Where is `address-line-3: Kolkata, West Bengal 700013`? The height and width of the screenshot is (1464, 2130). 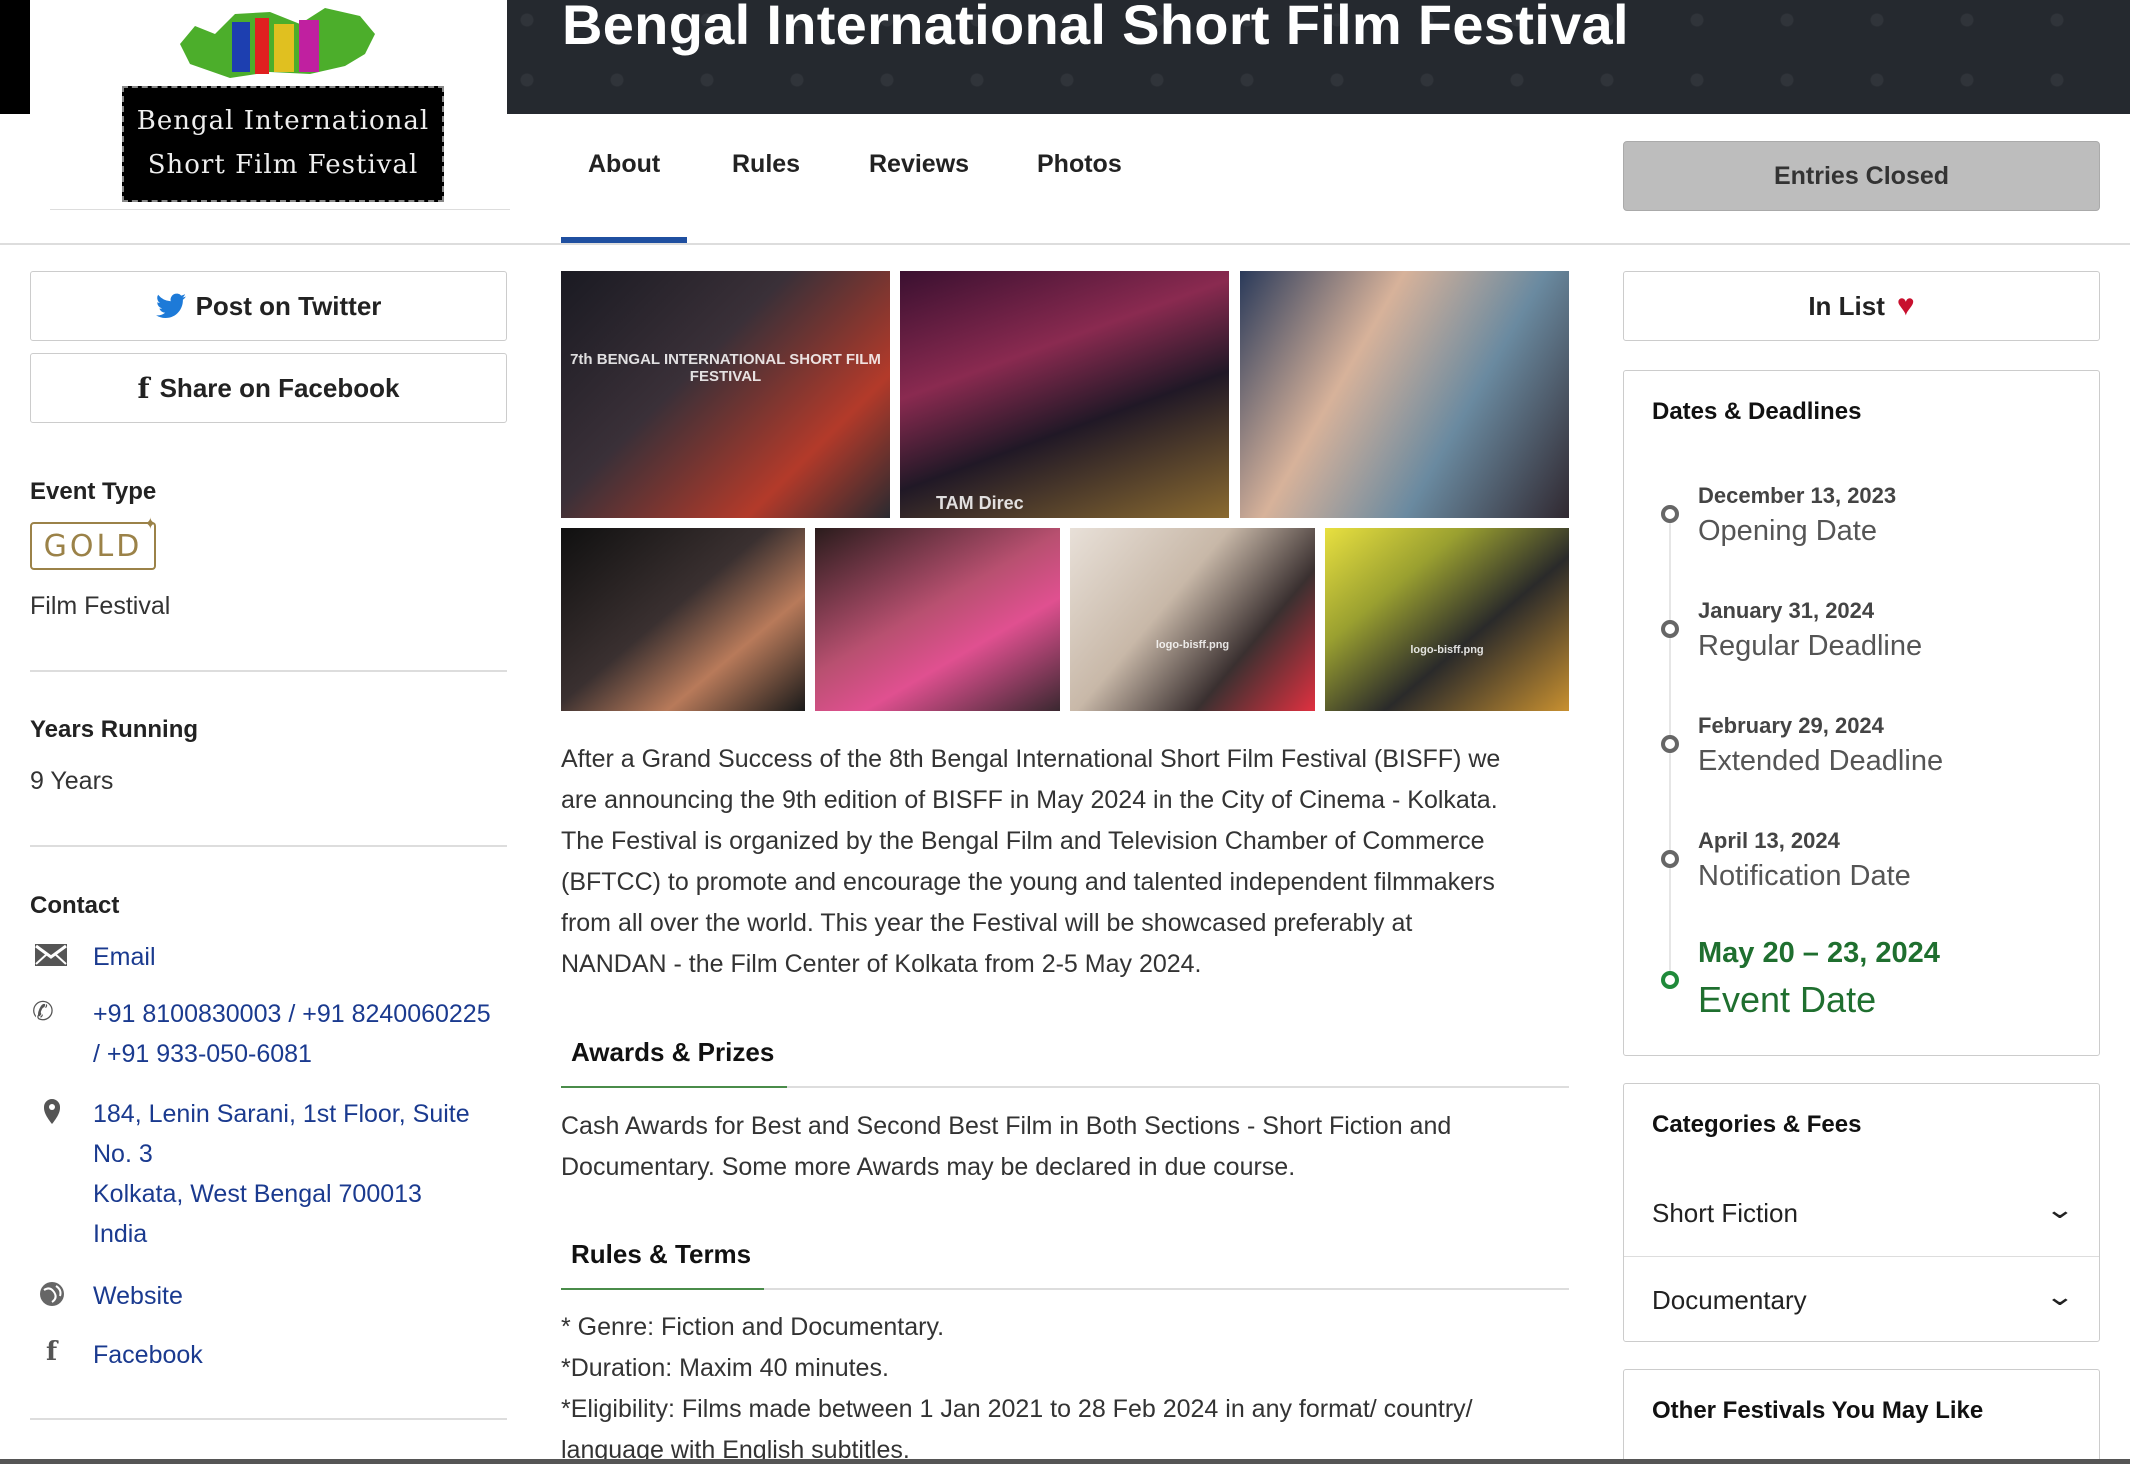 address-line-3: Kolkata, West Bengal 700013 is located at coordinates (257, 1194).